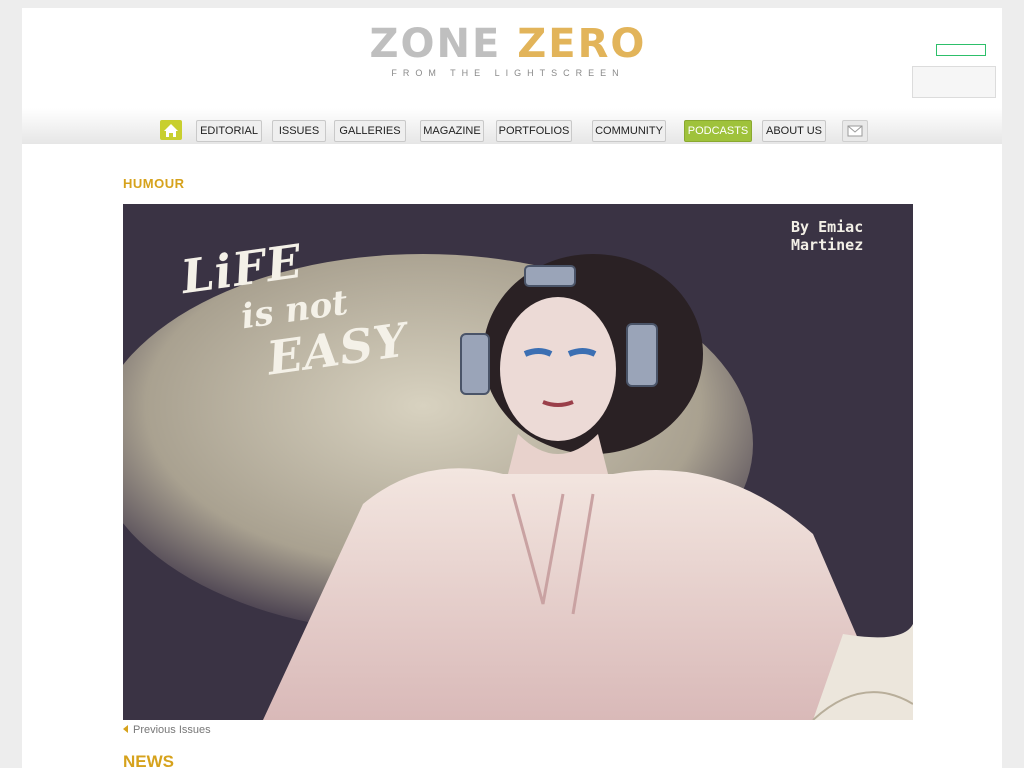 The width and height of the screenshot is (1024, 768). I want to click on nav-magazine: MAGAZINE, so click(452, 131).